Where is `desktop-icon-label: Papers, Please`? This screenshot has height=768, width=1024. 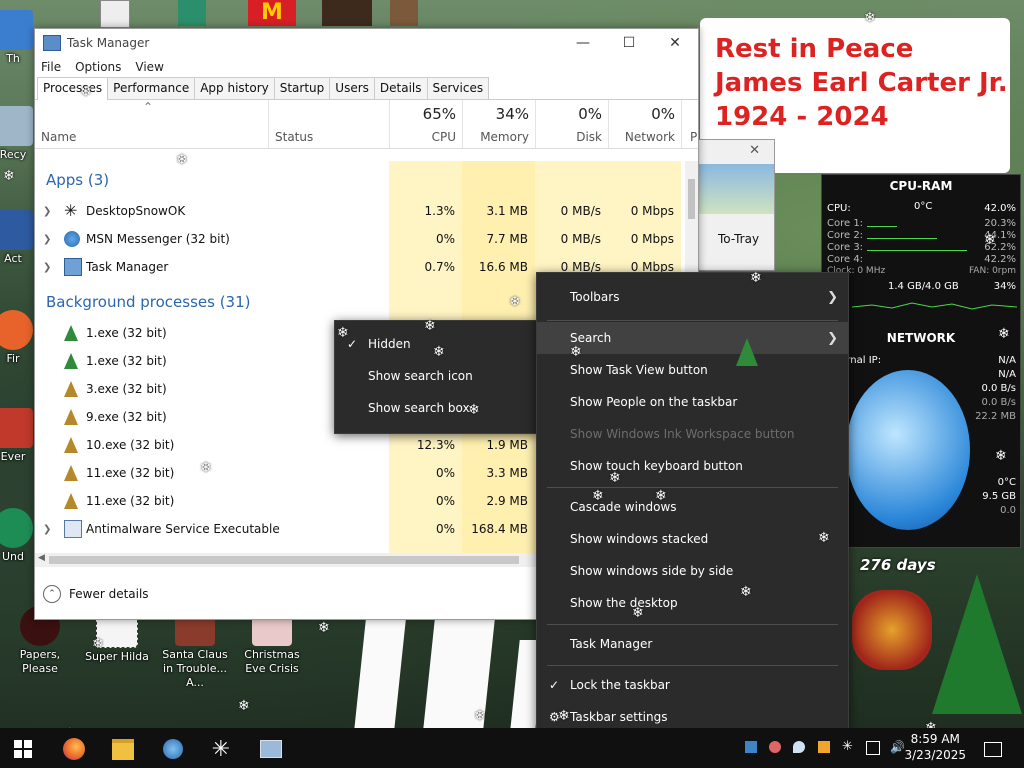
desktop-icon-label: Papers, Please is located at coordinates (40, 661).